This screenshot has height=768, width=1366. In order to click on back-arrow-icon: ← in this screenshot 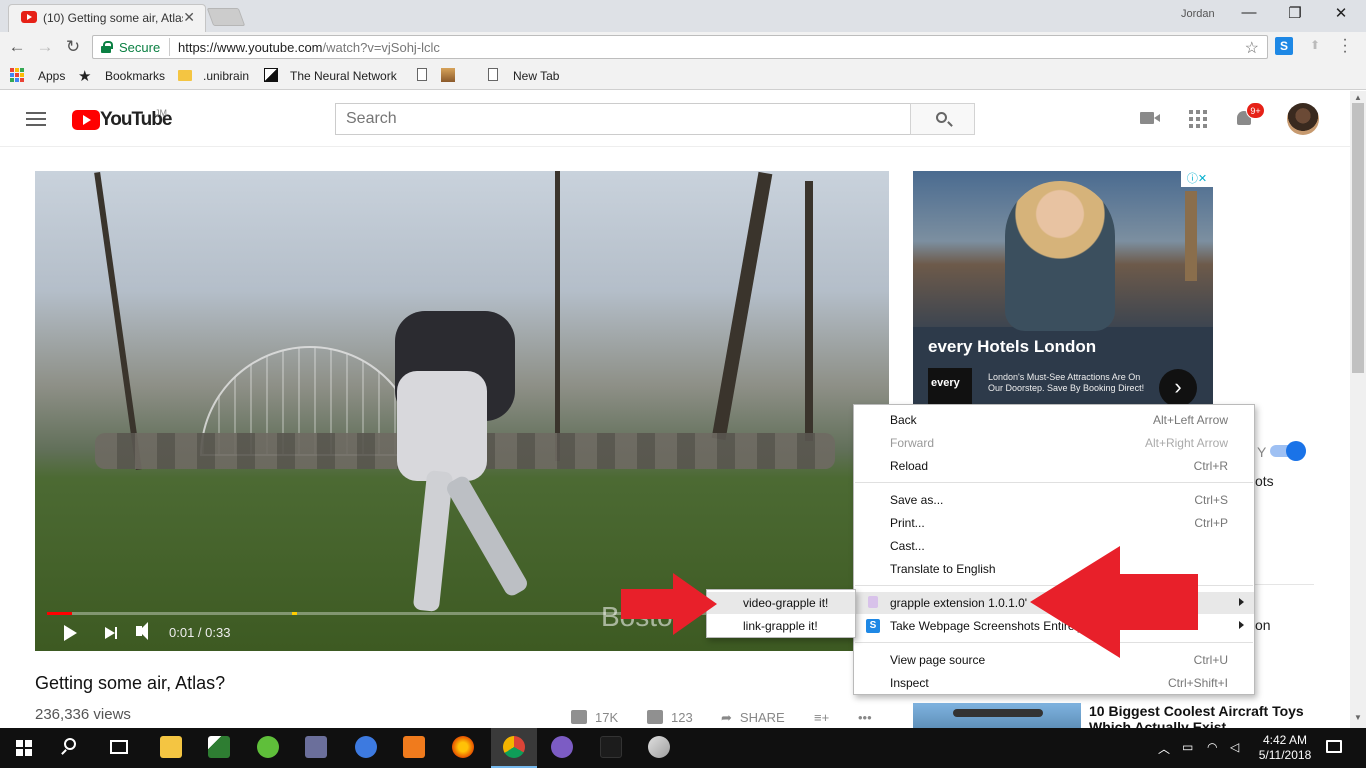, I will do `click(17, 47)`.